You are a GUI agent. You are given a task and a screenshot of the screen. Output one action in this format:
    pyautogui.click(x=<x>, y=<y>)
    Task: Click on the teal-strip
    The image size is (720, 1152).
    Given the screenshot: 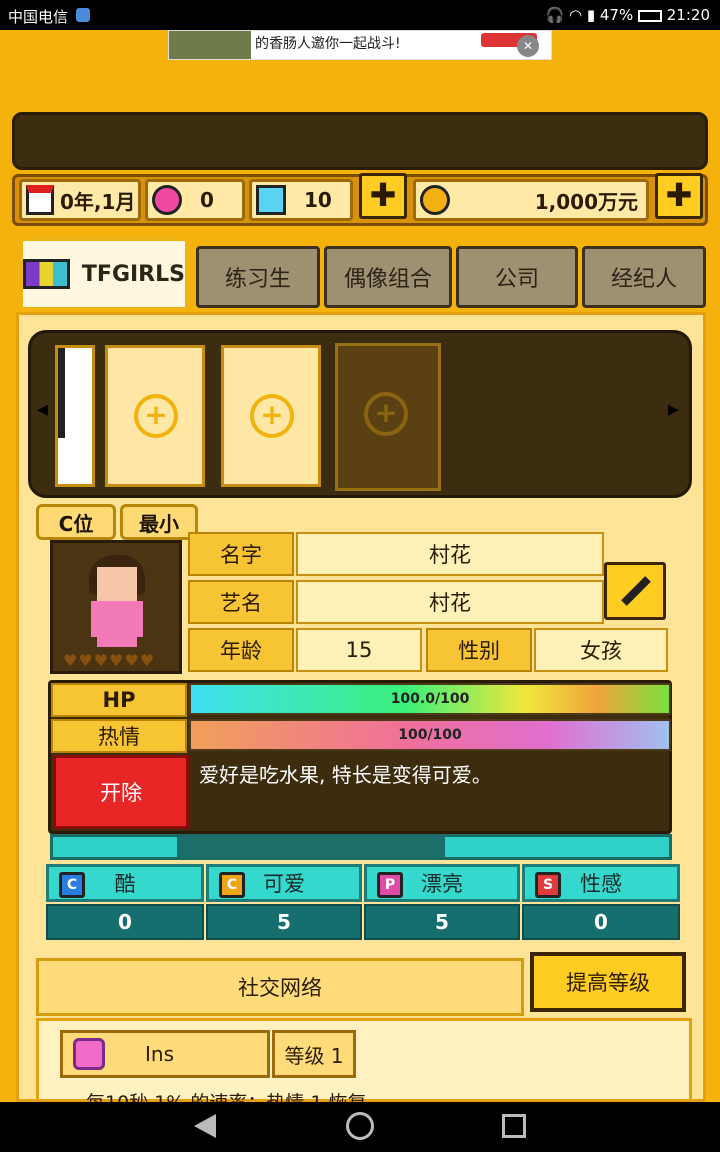 What is the action you would take?
    pyautogui.click(x=361, y=847)
    